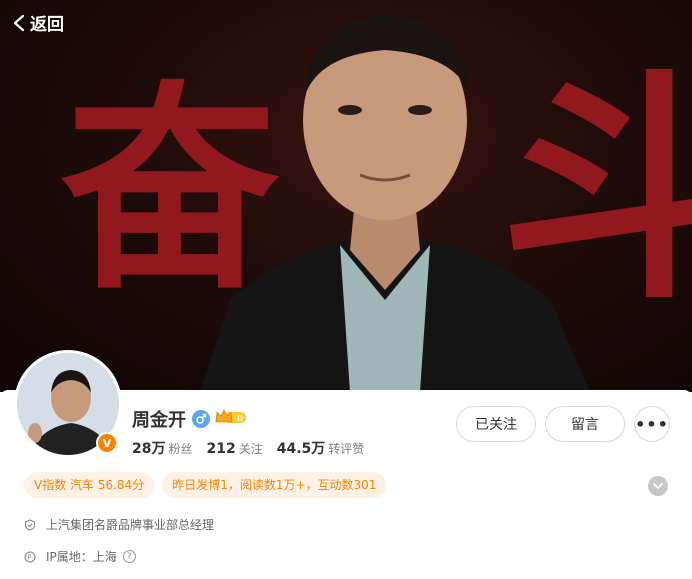  I want to click on location-icon: P, so click(30, 556).